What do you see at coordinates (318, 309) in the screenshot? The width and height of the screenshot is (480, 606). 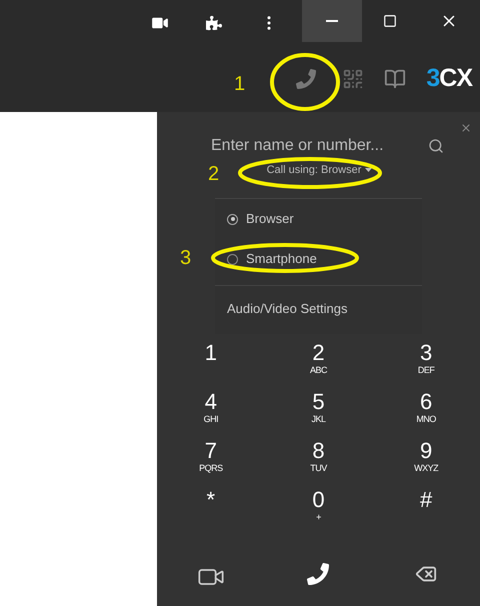 I see `audio-video-settings-item: Audio/Video Settings` at bounding box center [318, 309].